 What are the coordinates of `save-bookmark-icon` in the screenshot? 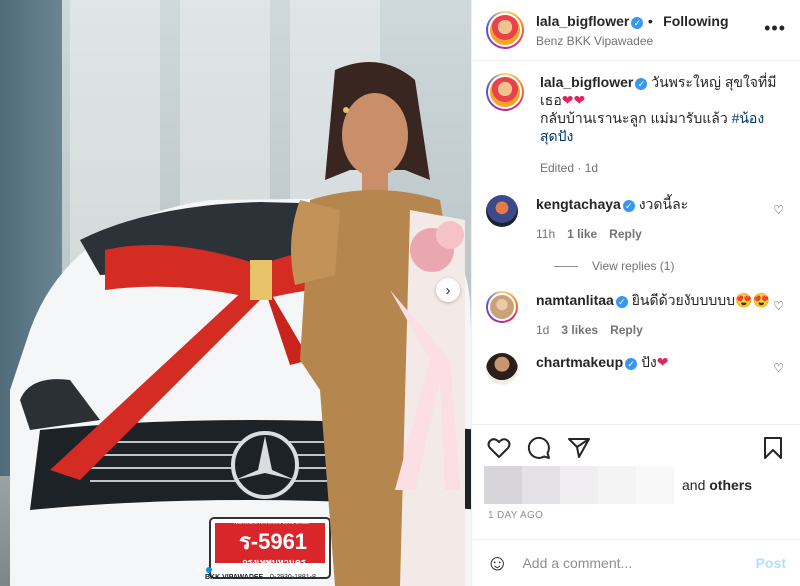 It's located at (773, 448).